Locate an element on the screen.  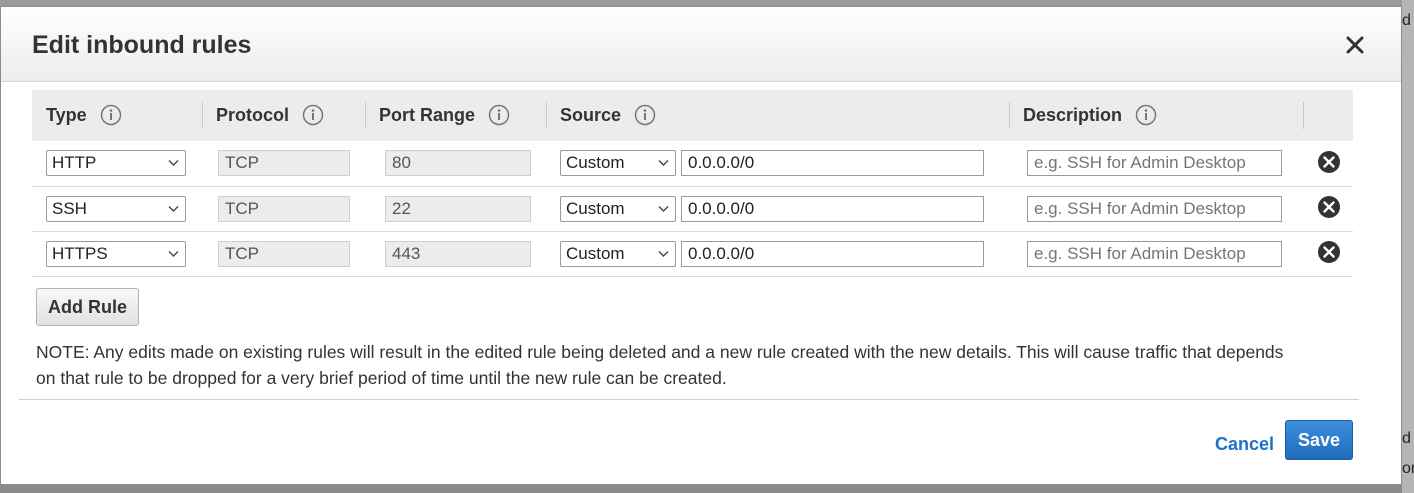
column-header-source: Source is located at coordinates (777, 115).